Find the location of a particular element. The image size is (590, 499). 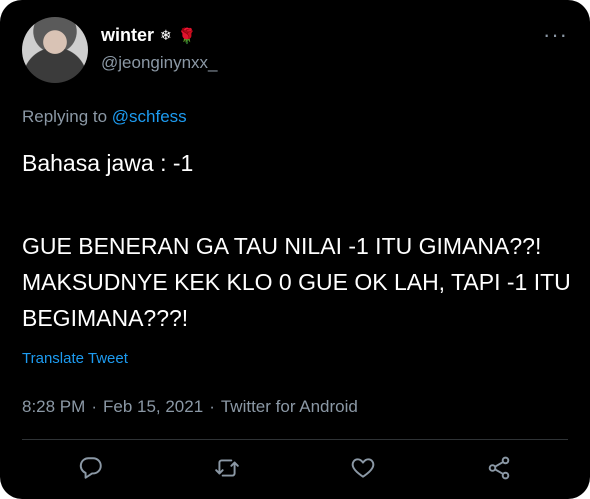

action-bar is located at coordinates (295, 472).